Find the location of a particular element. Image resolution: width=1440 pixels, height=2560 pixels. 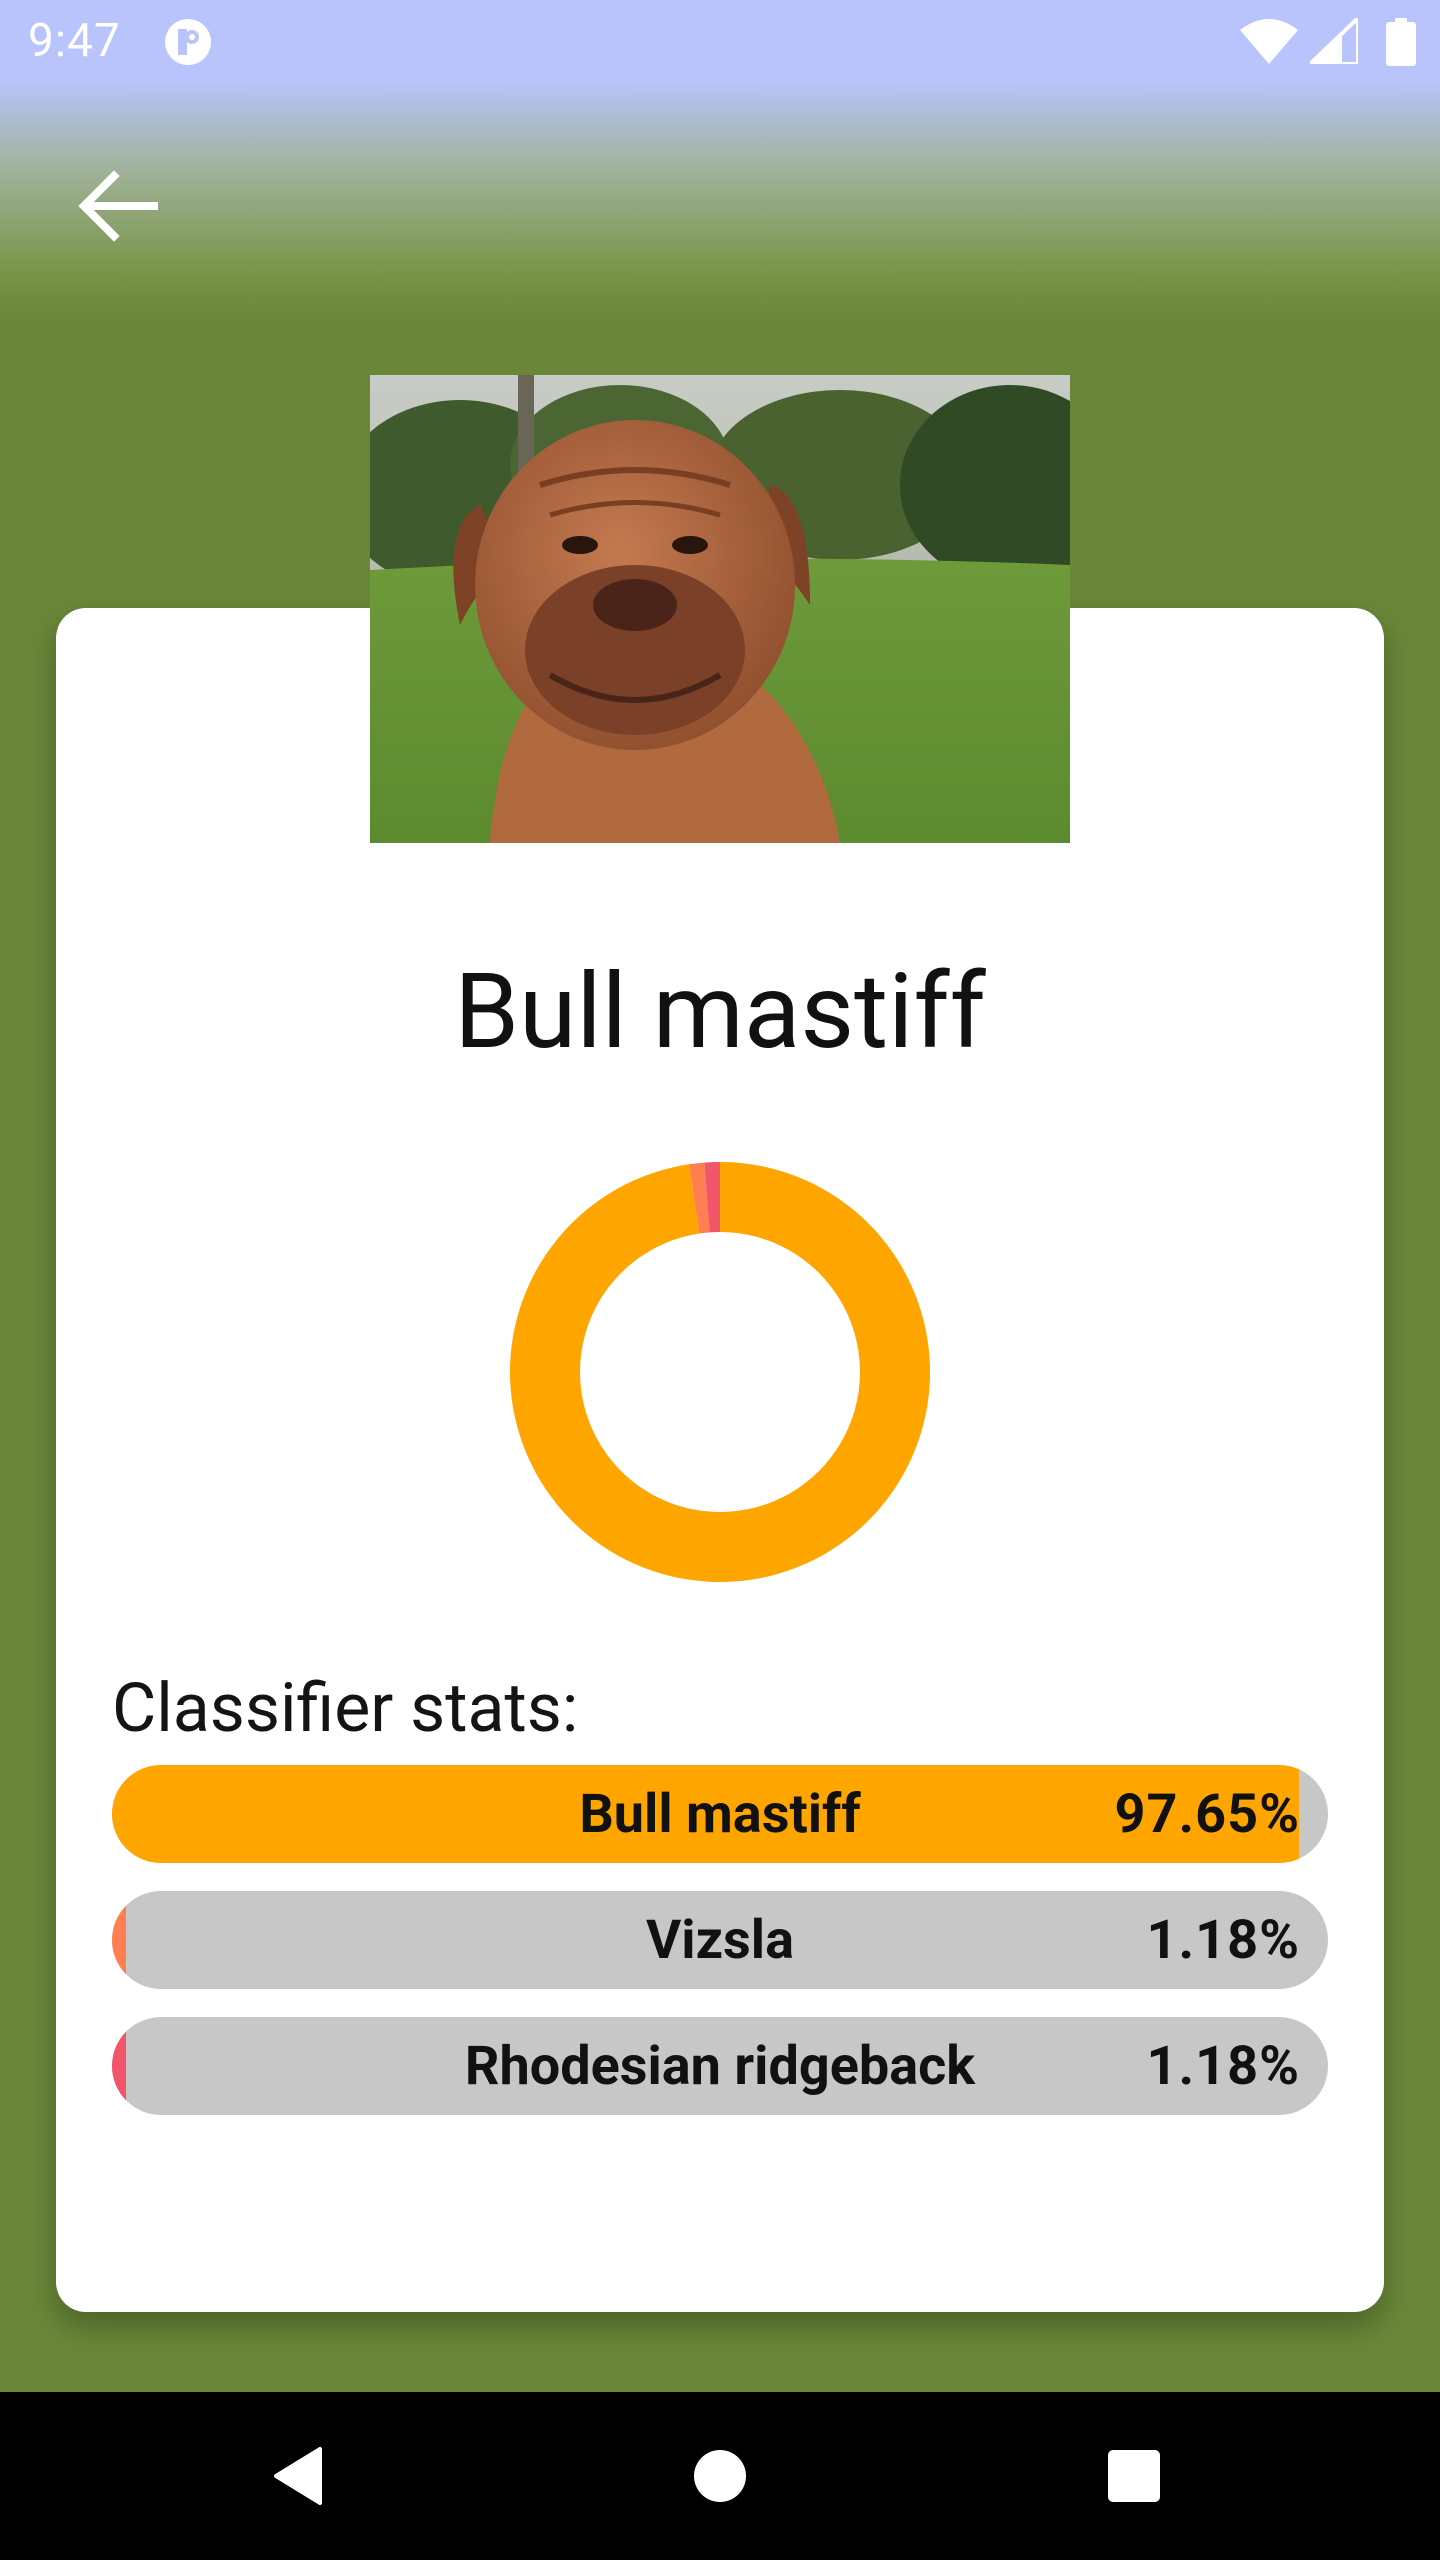

nav-recents-icon is located at coordinates (1134, 2476).